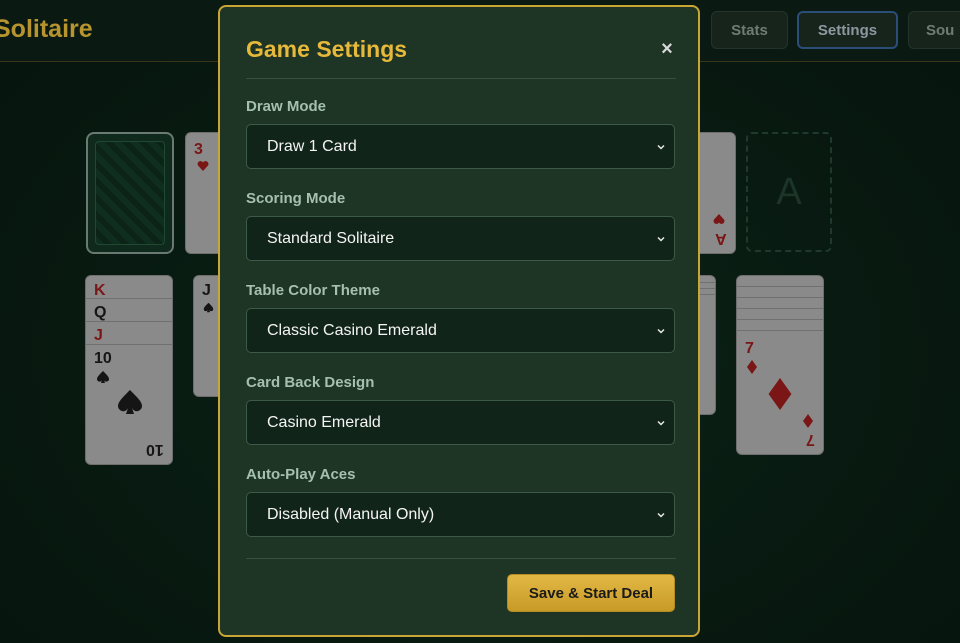 This screenshot has height=643, width=960. Describe the element at coordinates (312, 146) in the screenshot. I see `draw-mode-value: Draw 1 Card` at that location.